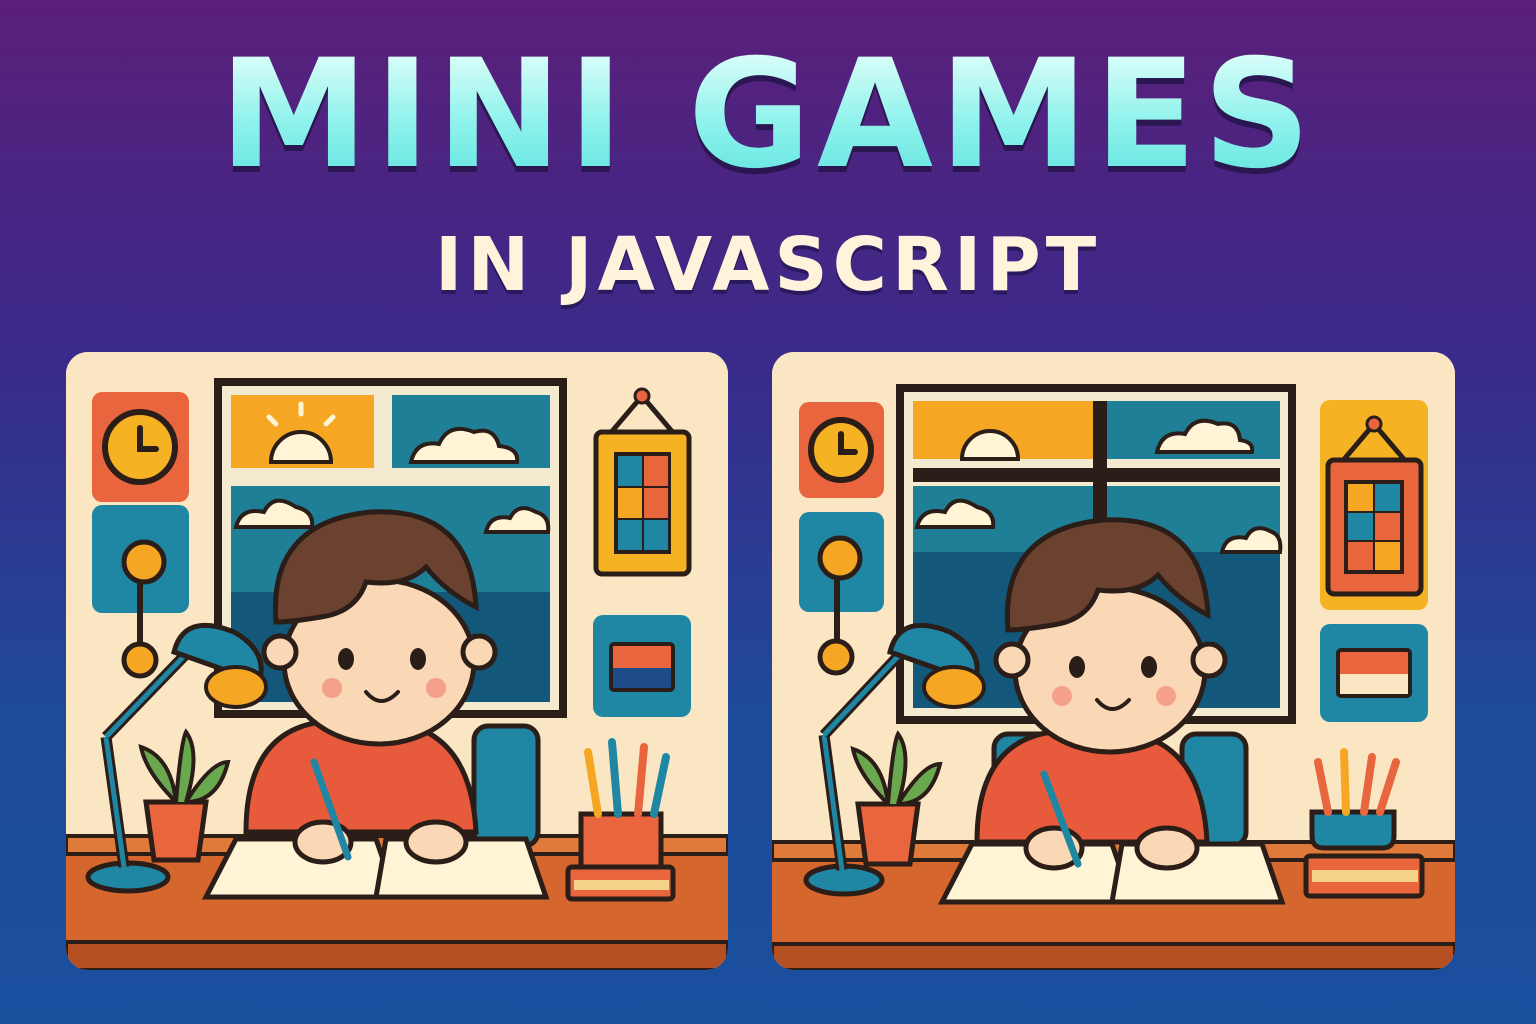 Image resolution: width=1536 pixels, height=1024 pixels. What do you see at coordinates (768, 115) in the screenshot?
I see `game-title: MINI GAMES` at bounding box center [768, 115].